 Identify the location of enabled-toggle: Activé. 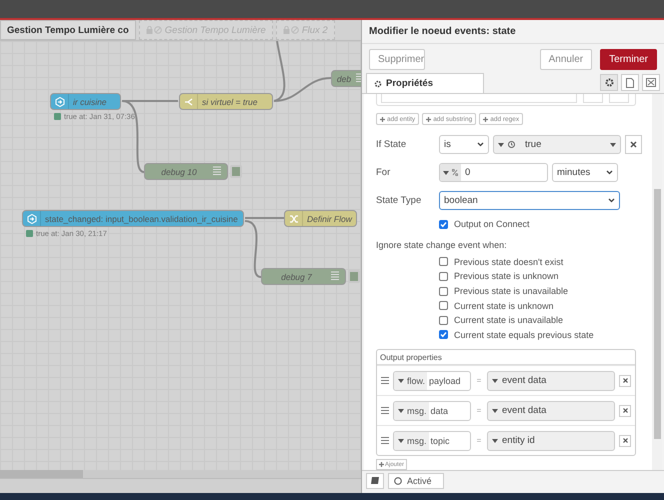
(416, 480).